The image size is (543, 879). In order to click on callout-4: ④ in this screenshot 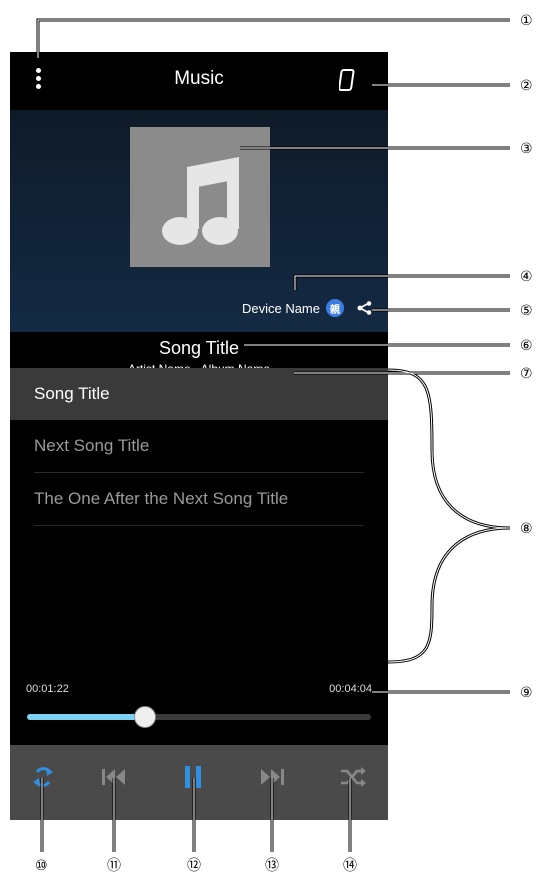, I will do `click(526, 277)`.